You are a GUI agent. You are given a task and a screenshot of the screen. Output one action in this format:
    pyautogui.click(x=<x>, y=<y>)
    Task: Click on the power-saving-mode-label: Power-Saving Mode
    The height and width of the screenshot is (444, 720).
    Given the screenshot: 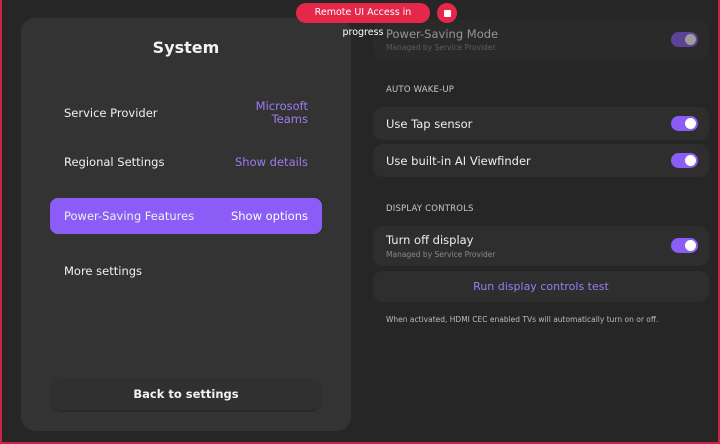 What is the action you would take?
    pyautogui.click(x=442, y=34)
    